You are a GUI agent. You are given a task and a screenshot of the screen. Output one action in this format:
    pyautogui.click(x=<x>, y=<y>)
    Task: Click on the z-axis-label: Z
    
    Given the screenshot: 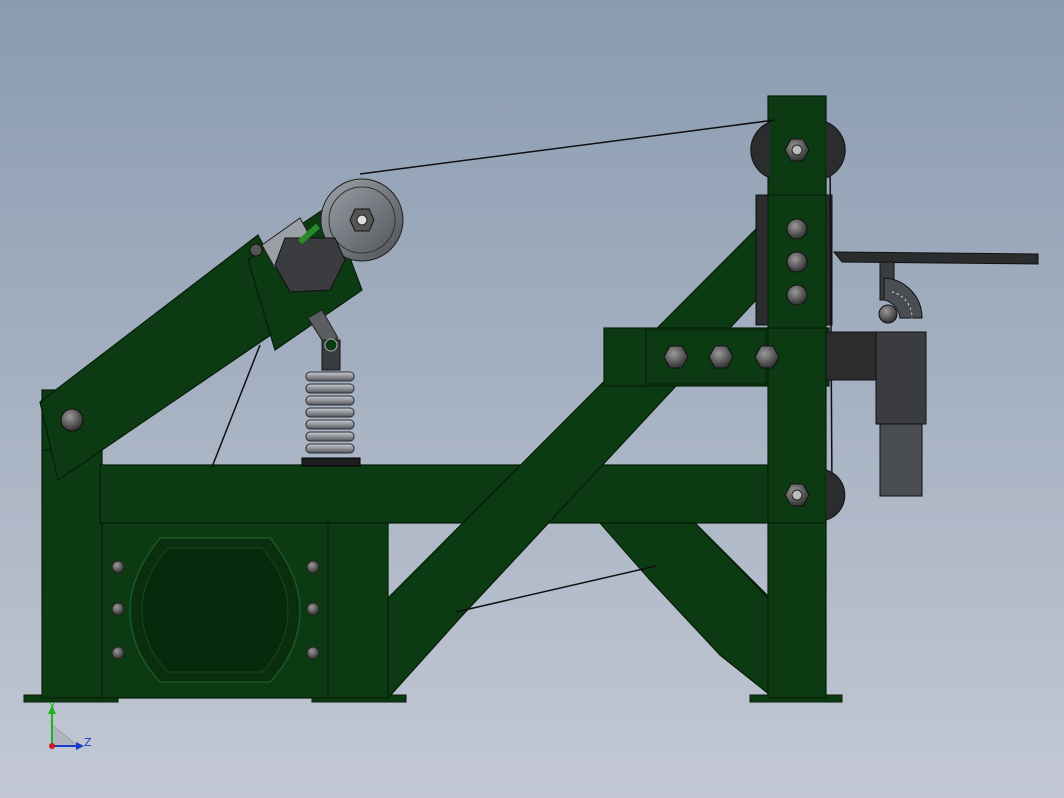 What is the action you would take?
    pyautogui.click(x=88, y=742)
    